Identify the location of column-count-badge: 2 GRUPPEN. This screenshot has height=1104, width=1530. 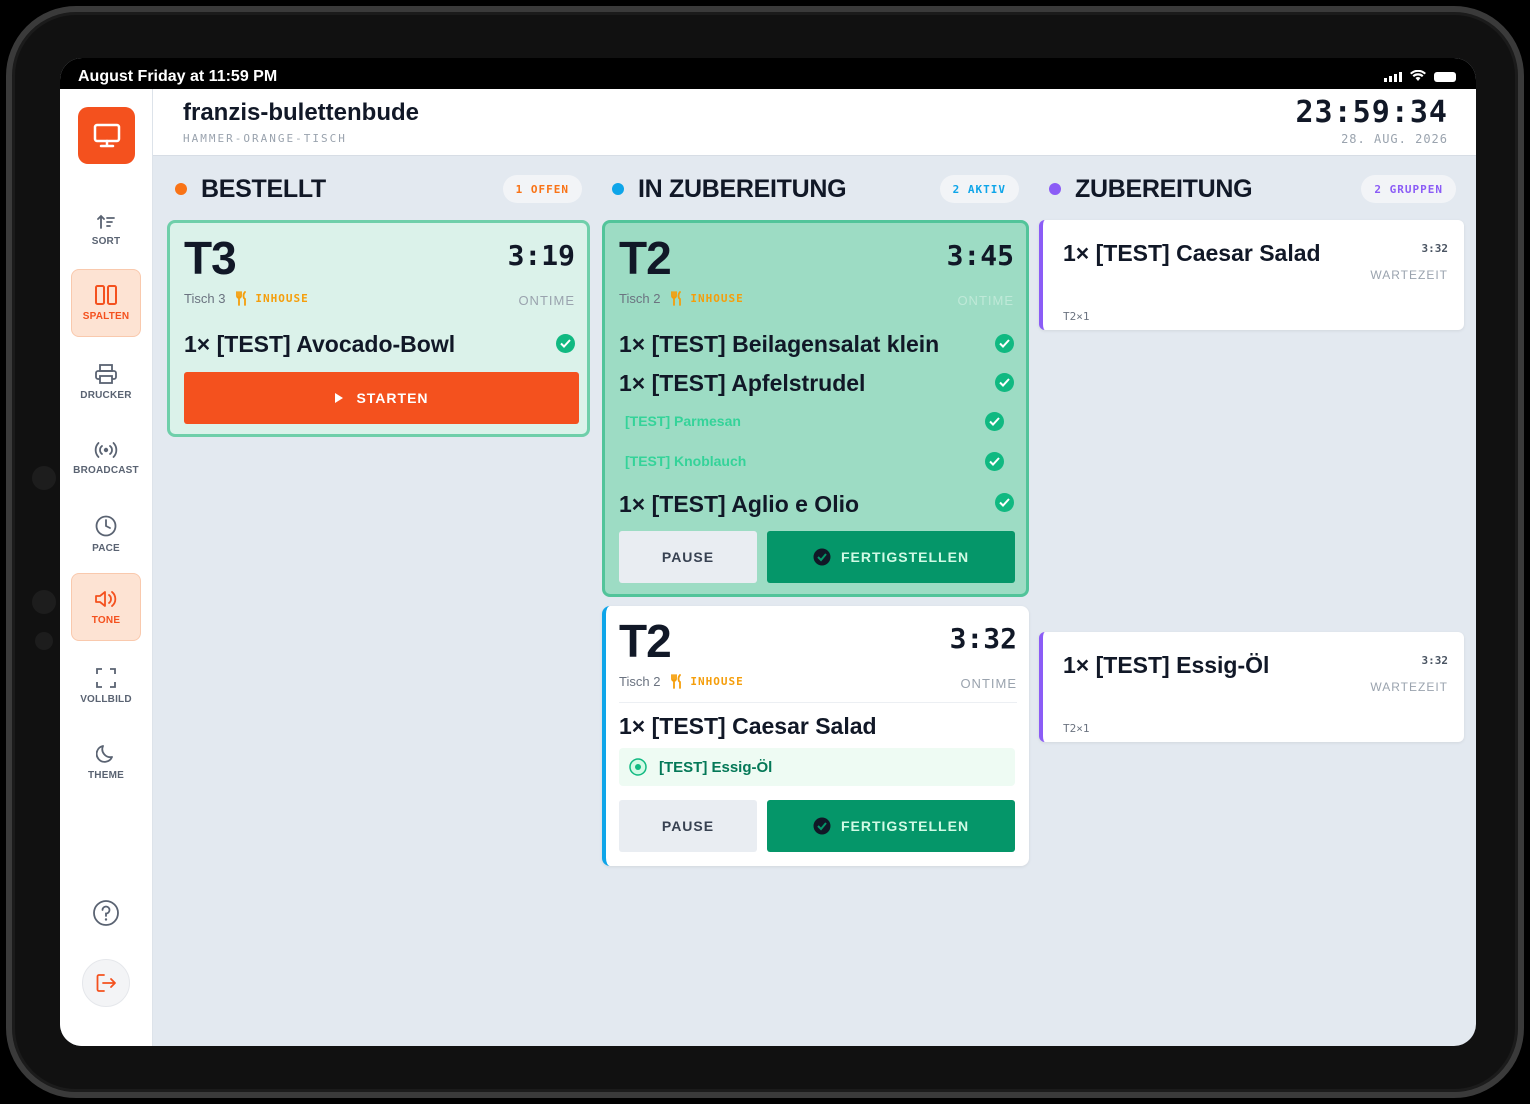
(1408, 189).